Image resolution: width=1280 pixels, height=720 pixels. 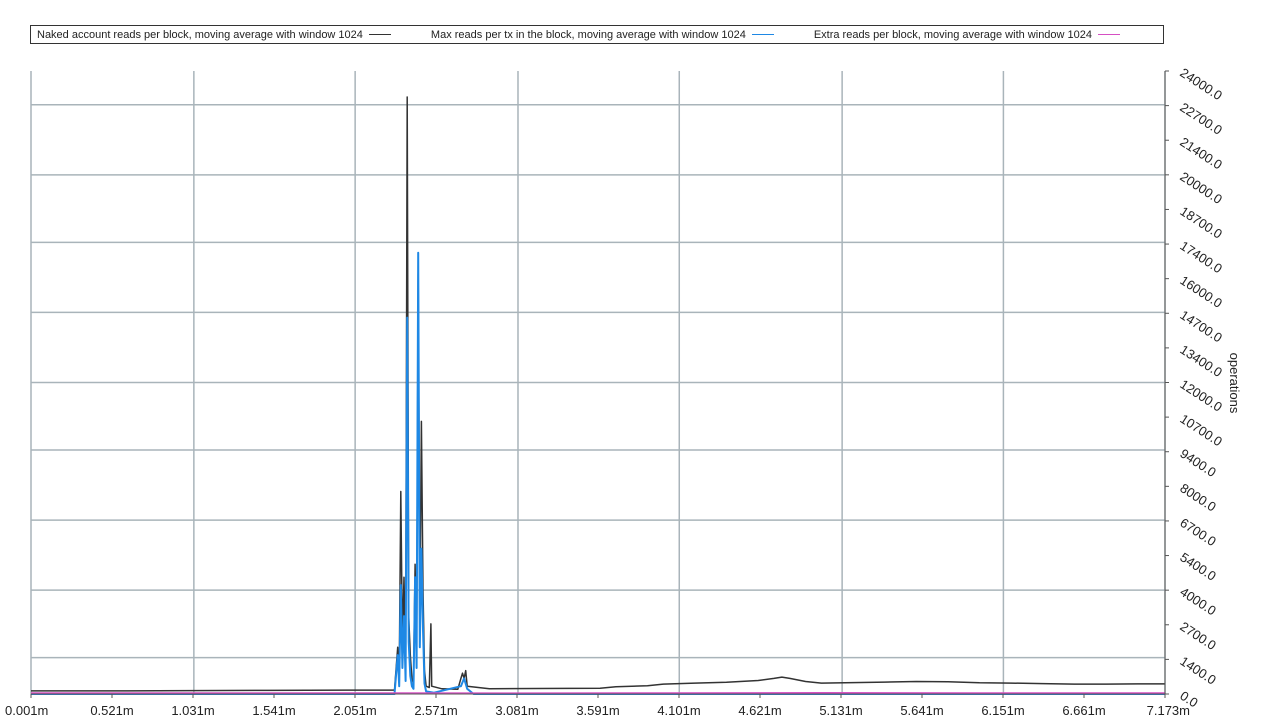 What do you see at coordinates (678, 710) in the screenshot?
I see `x-tick-label: 4.101m` at bounding box center [678, 710].